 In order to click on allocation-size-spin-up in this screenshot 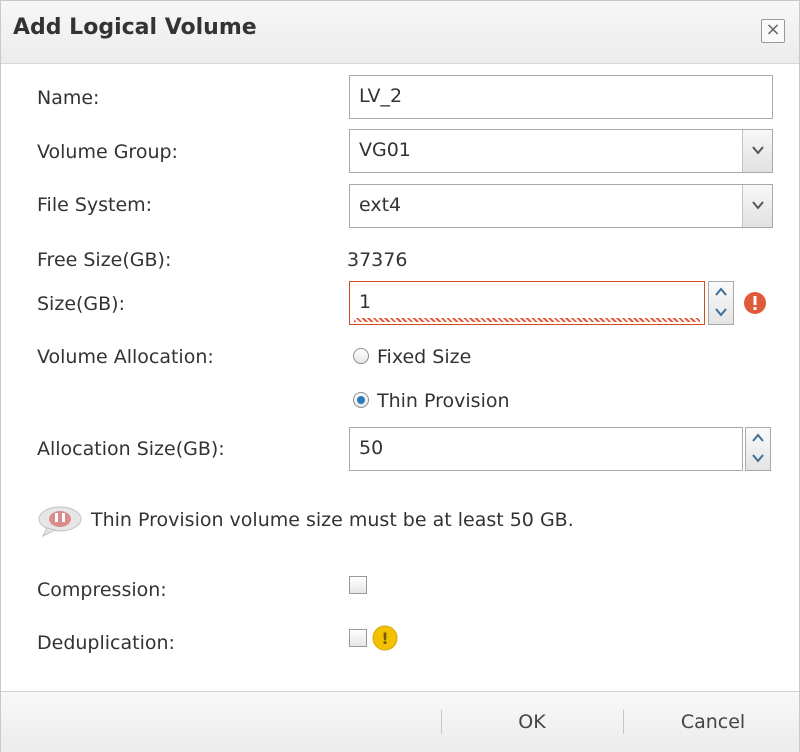, I will do `click(758, 438)`.